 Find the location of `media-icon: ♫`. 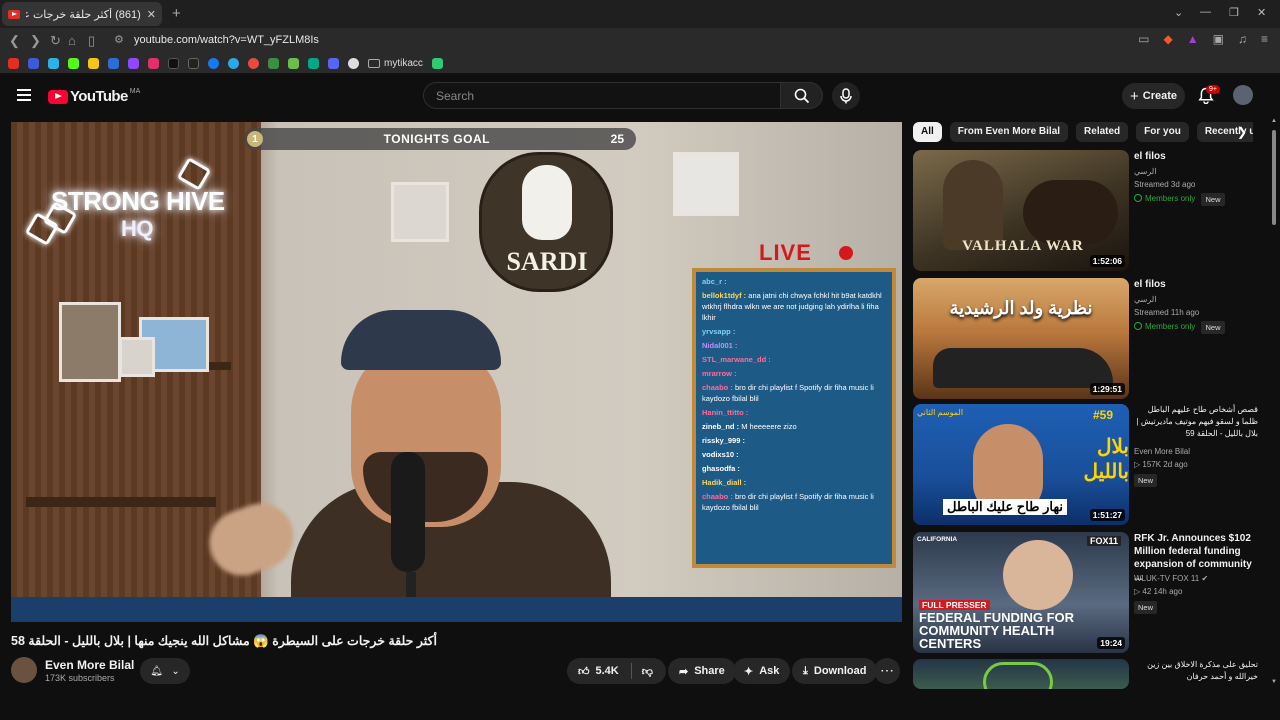

media-icon: ♫ is located at coordinates (1242, 39).